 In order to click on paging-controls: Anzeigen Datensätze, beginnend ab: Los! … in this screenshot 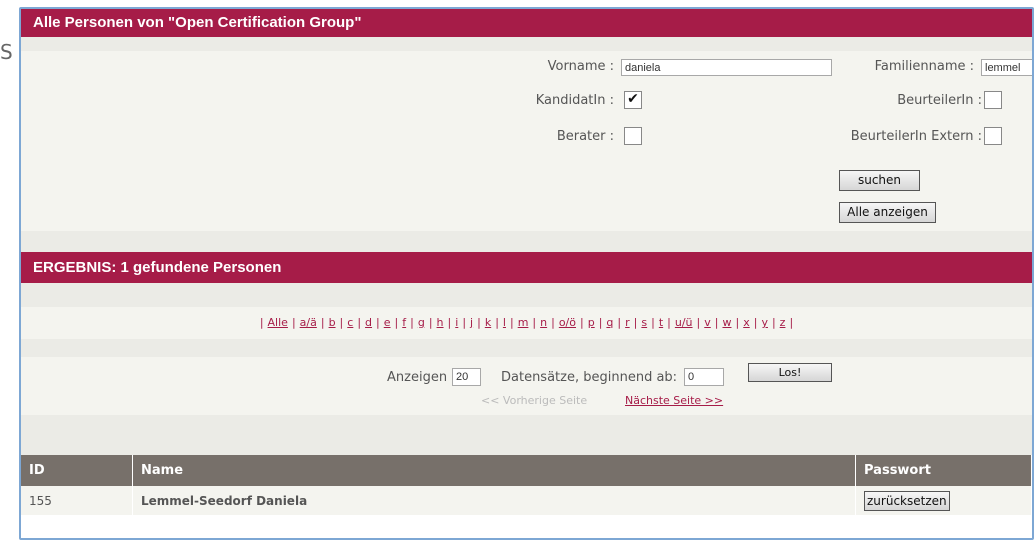, I will do `click(526, 386)`.